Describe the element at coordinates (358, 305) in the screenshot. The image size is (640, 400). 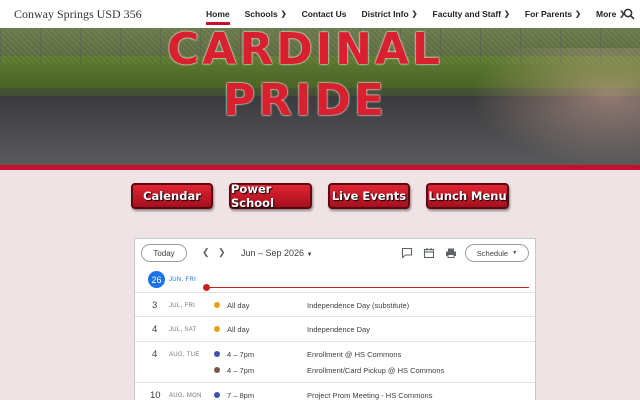
I see `event-title: Independence Day (substitute)` at that location.